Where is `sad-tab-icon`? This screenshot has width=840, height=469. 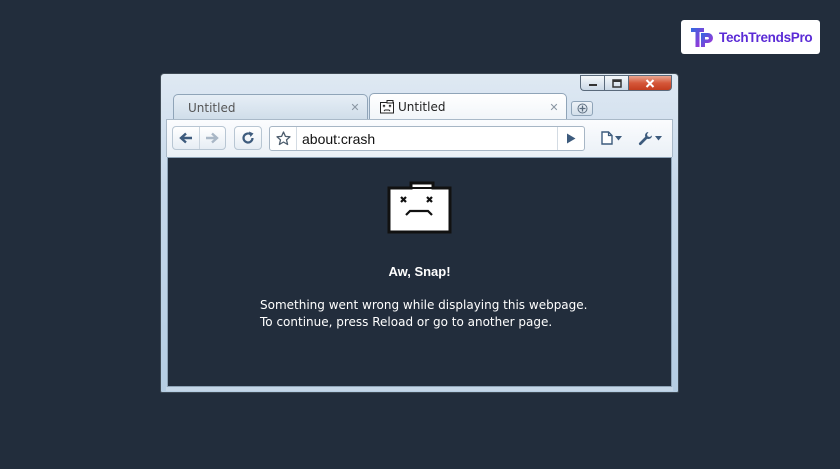 sad-tab-icon is located at coordinates (387, 107).